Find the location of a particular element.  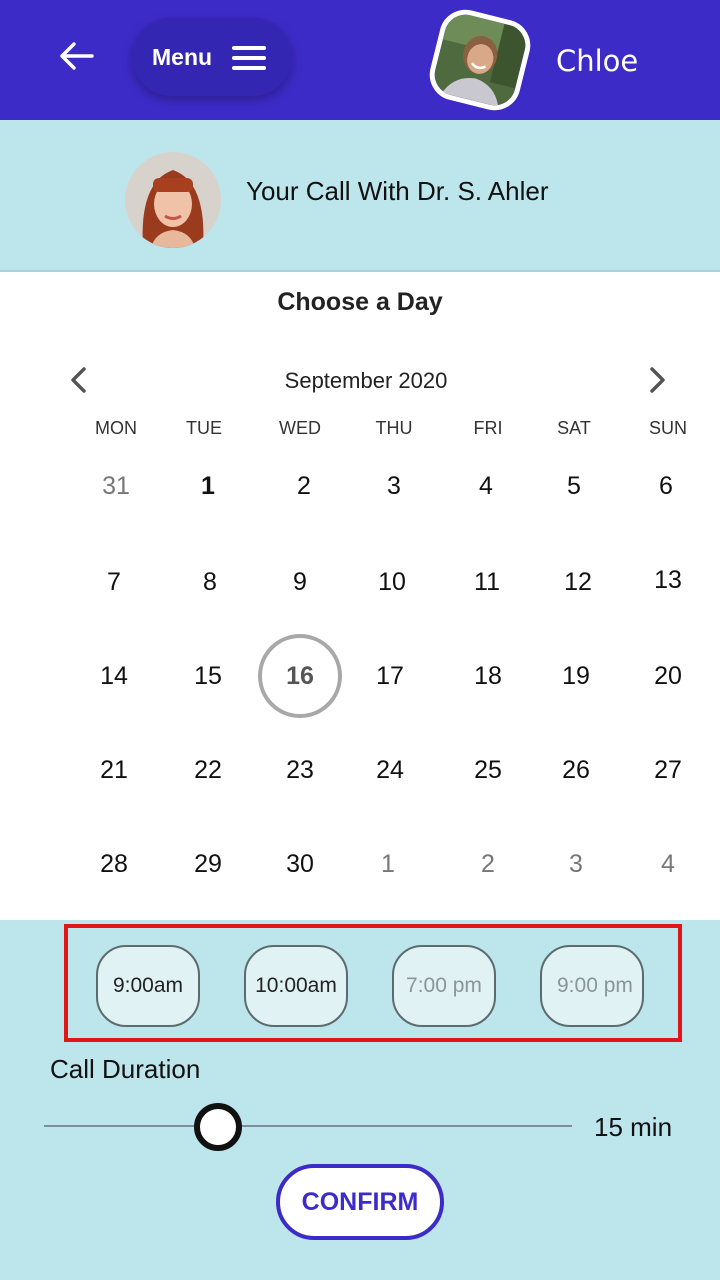

calendar-day: 26 is located at coordinates (576, 770).